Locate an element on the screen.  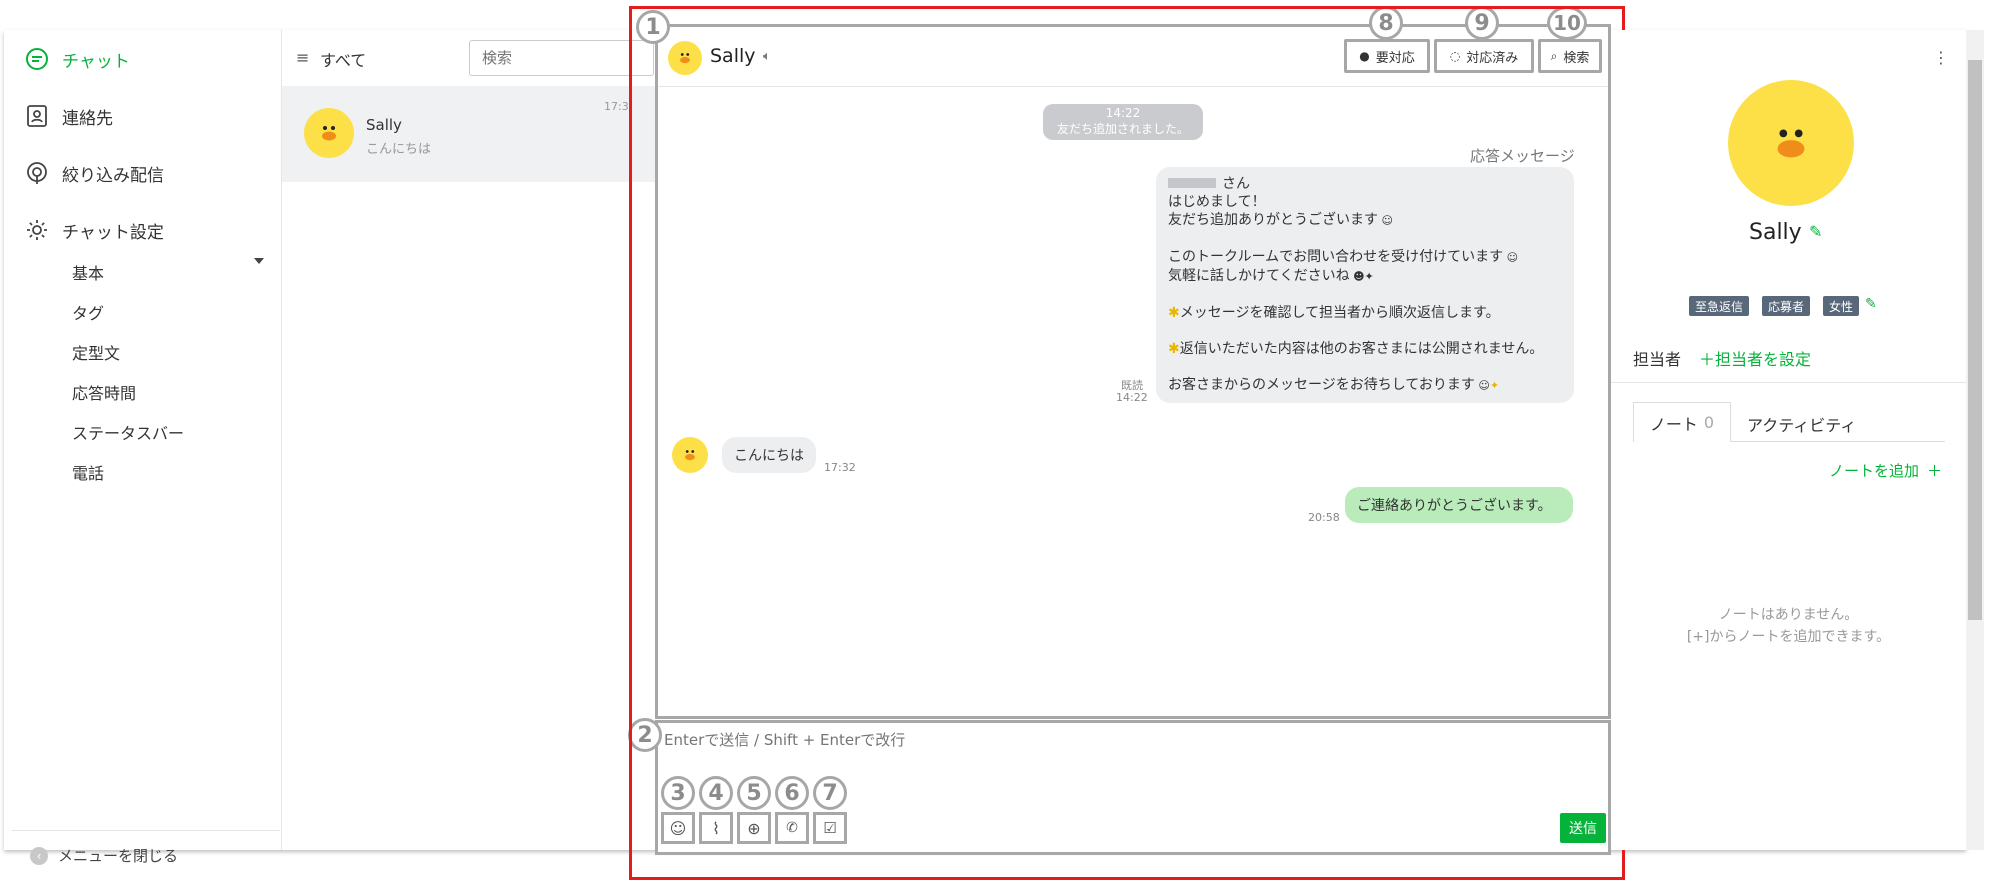
sidebar-subitem-phone: 電話 is located at coordinates (88, 472).